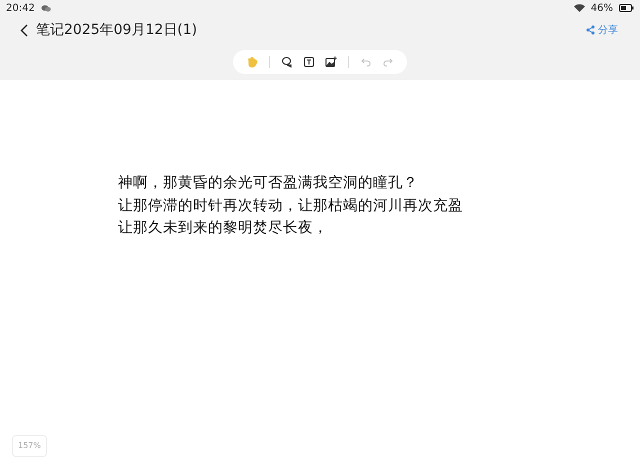 The height and width of the screenshot is (471, 640). What do you see at coordinates (223, 228) in the screenshot?
I see `note-text-line: 让那久未到来的黎明焚尽长夜，` at bounding box center [223, 228].